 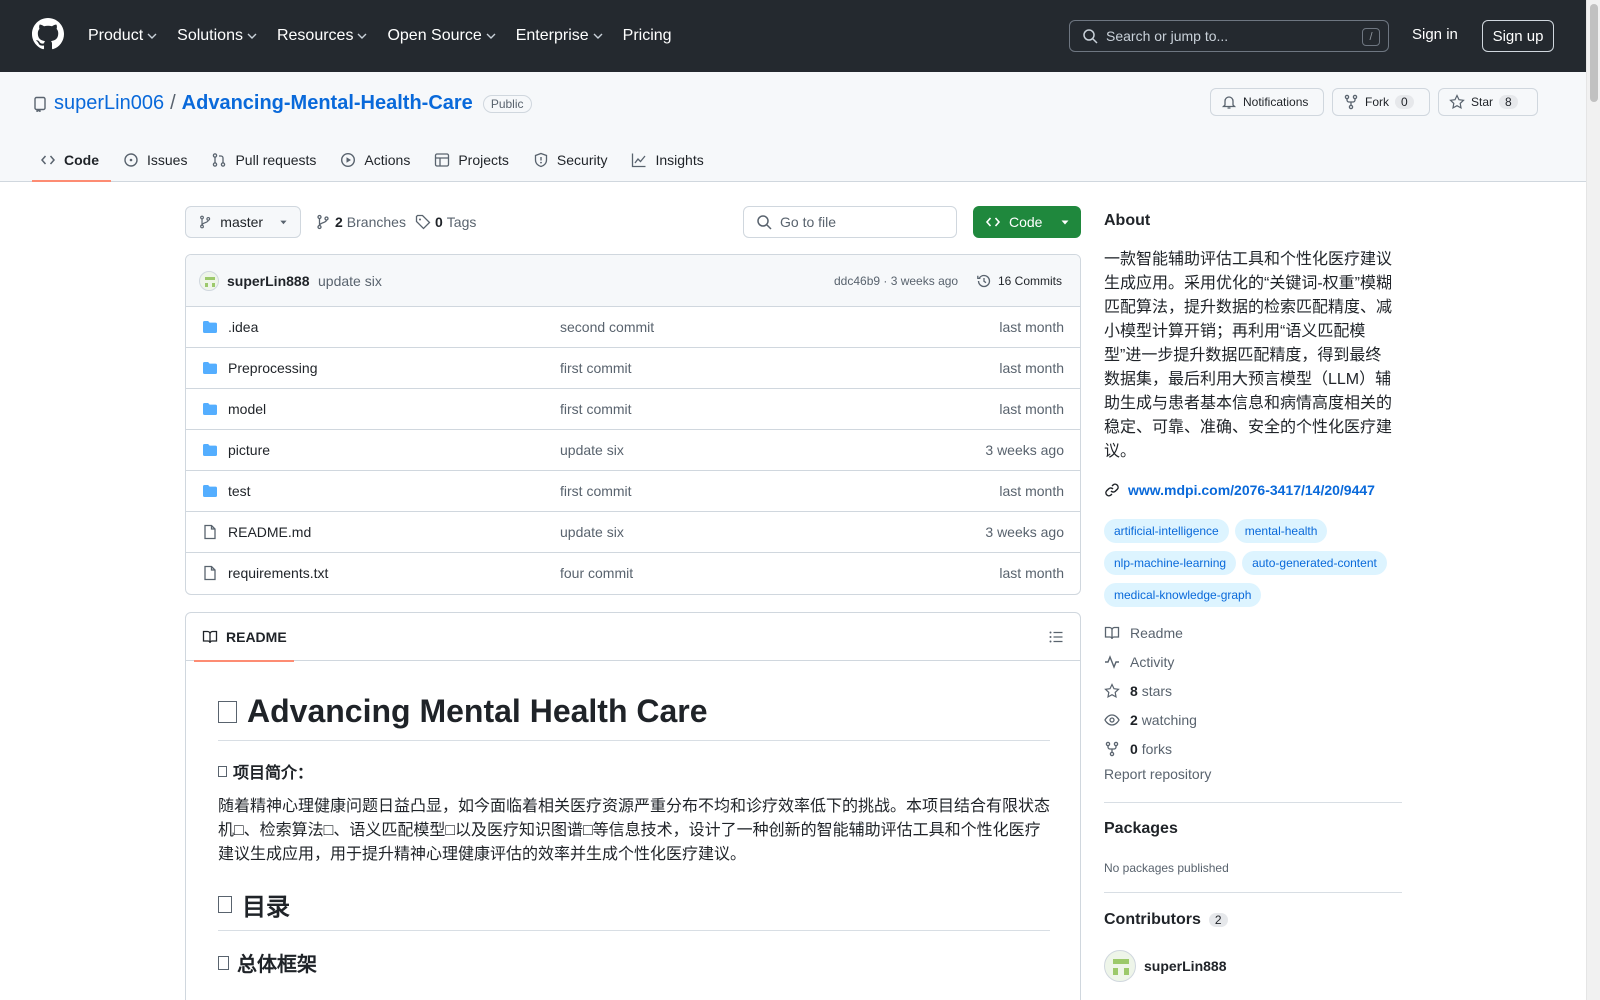 I want to click on commits-history-link: 16 Commits, so click(x=1019, y=281).